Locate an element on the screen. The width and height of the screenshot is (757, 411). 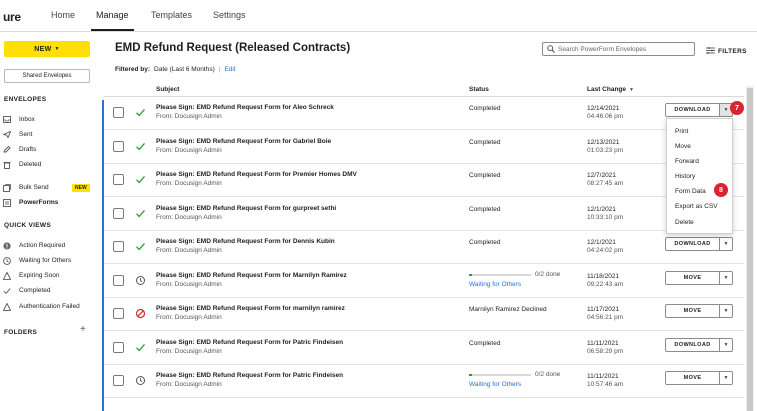
row-time: 04:46:06 pm is located at coordinates (605, 116).